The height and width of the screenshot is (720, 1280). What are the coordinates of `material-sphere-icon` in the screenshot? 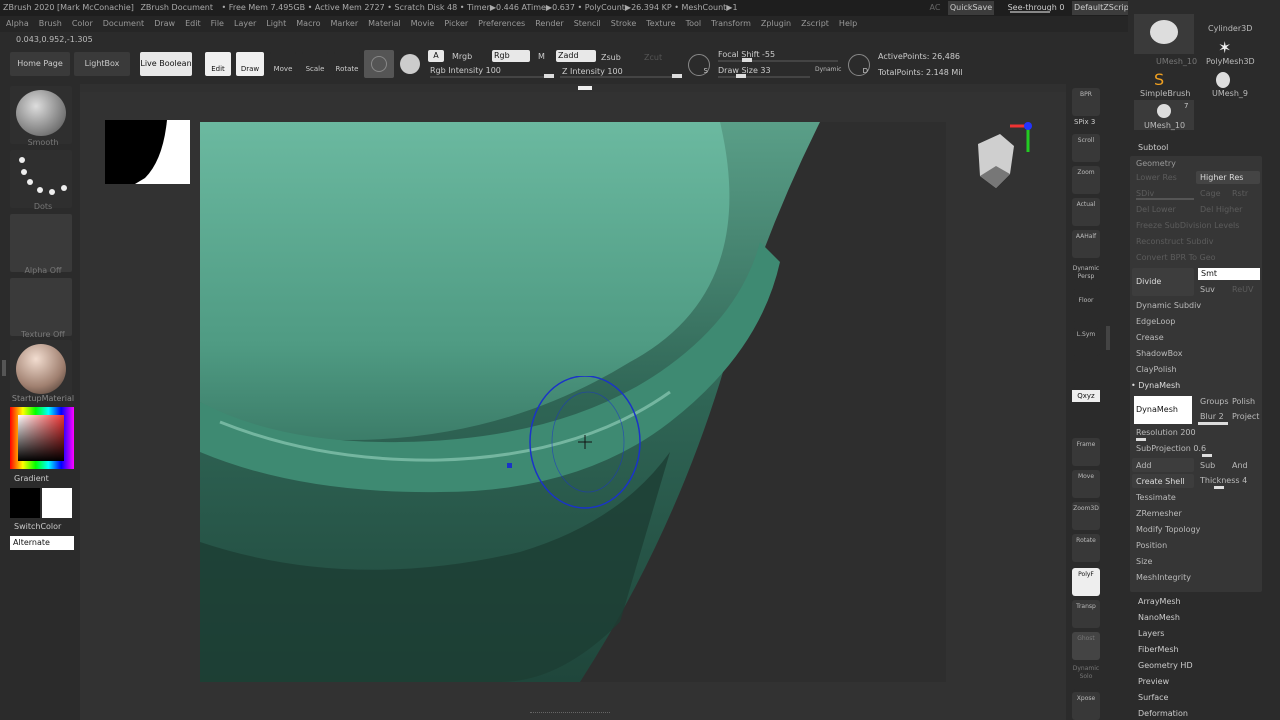 It's located at (410, 64).